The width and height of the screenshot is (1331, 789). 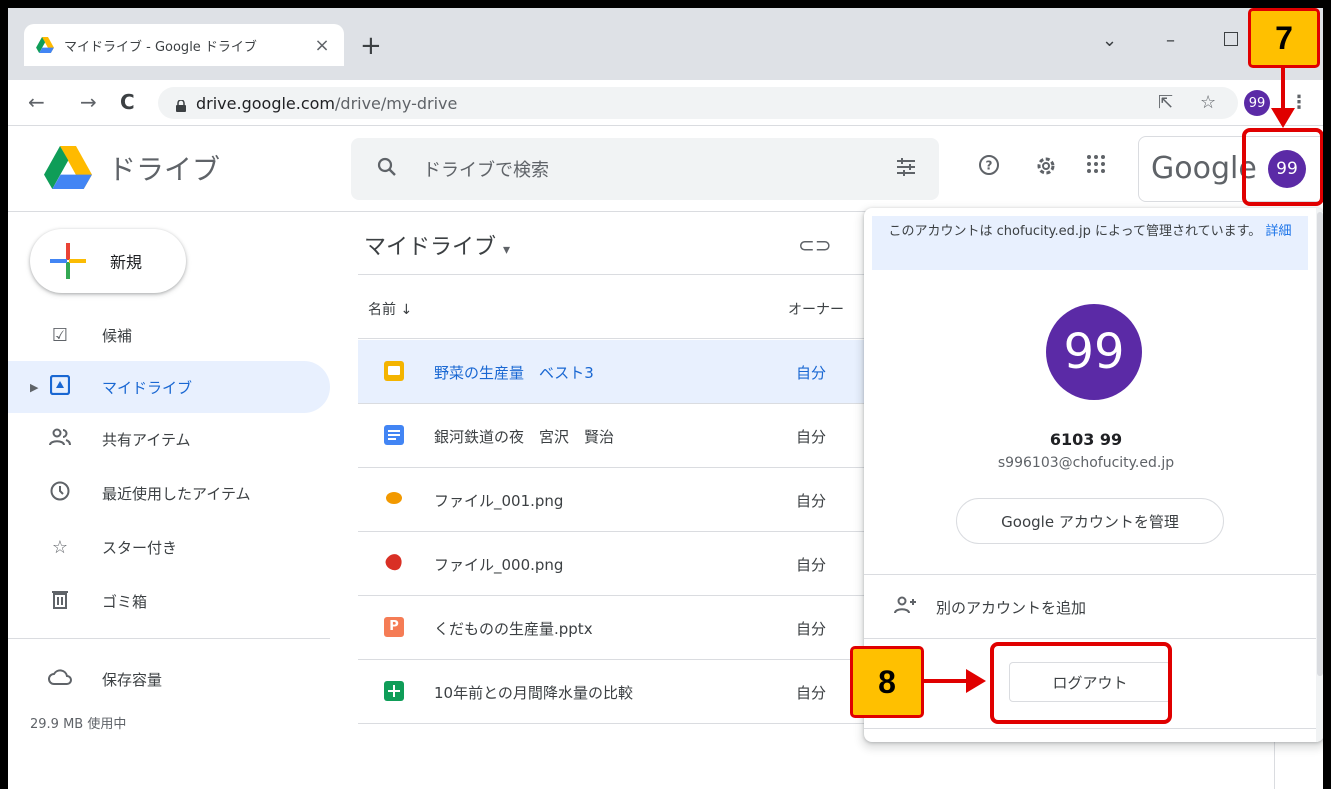 I want to click on file-name: 野菜の生産量 ベスト3, so click(x=514, y=373).